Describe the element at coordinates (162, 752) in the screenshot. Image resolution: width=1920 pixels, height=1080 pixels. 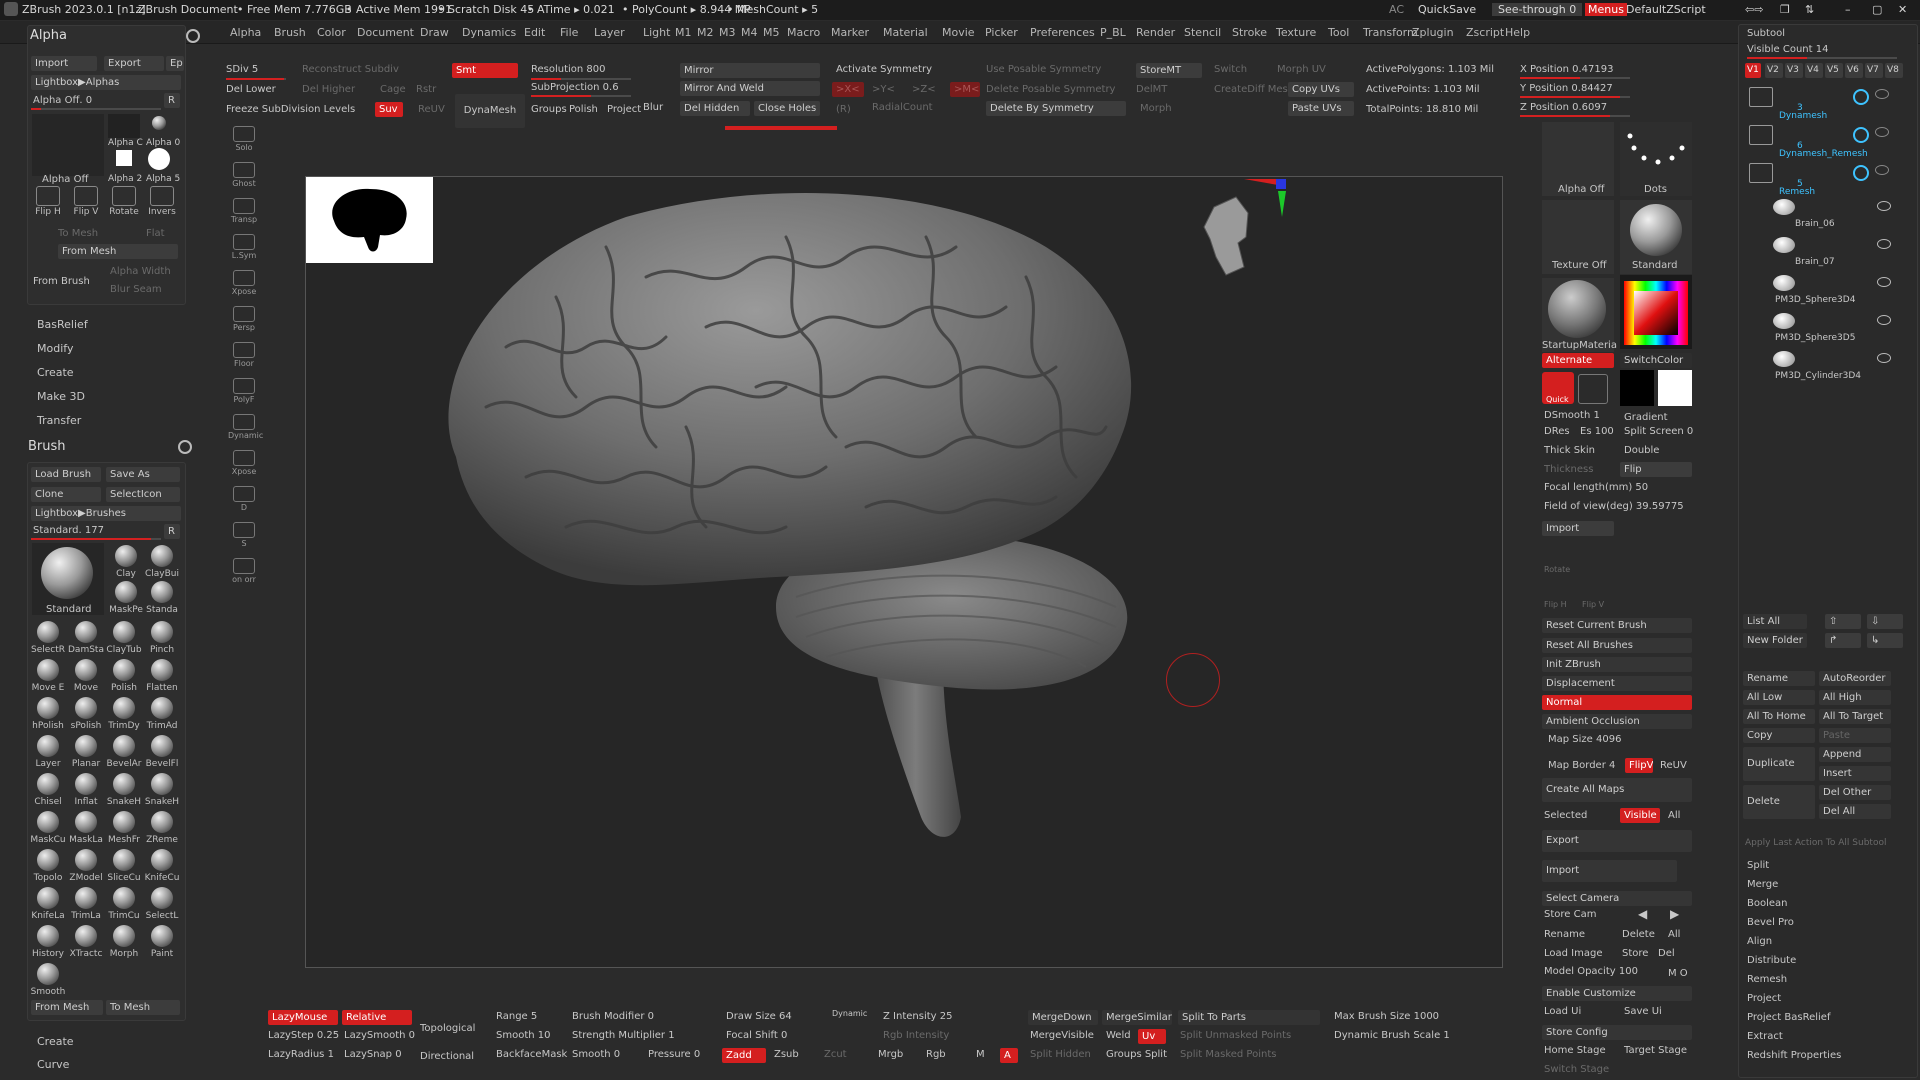
I see `brush-cell-bevelfl: BevelFl` at that location.